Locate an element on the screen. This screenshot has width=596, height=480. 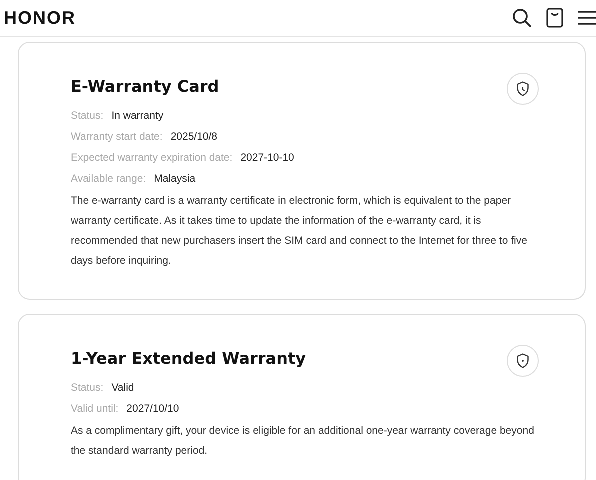
shopping-bag-icon is located at coordinates (555, 18).